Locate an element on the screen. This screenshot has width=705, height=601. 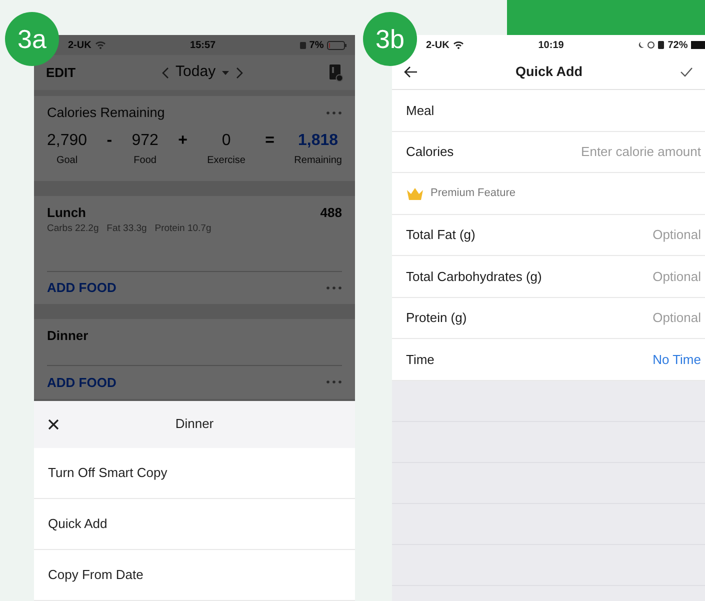
step-badge: 3a is located at coordinates (32, 39).